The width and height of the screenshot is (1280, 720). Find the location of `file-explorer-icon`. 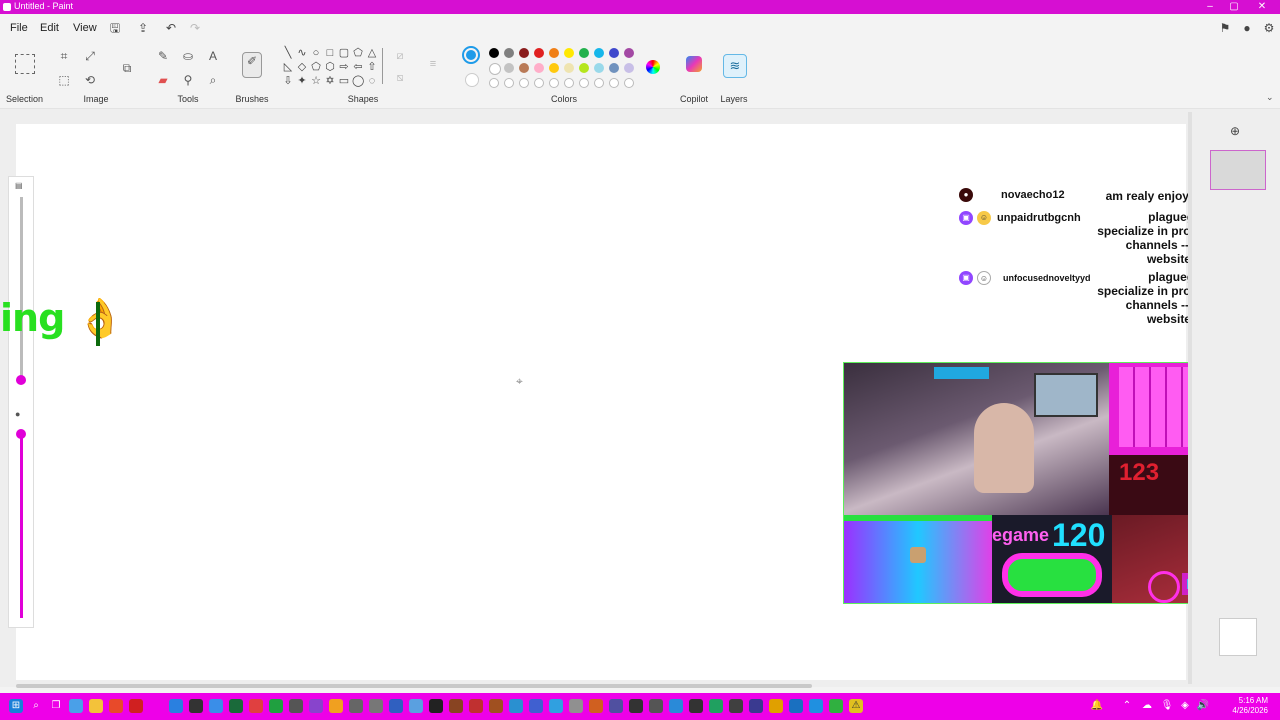

file-explorer-icon is located at coordinates (96, 706).